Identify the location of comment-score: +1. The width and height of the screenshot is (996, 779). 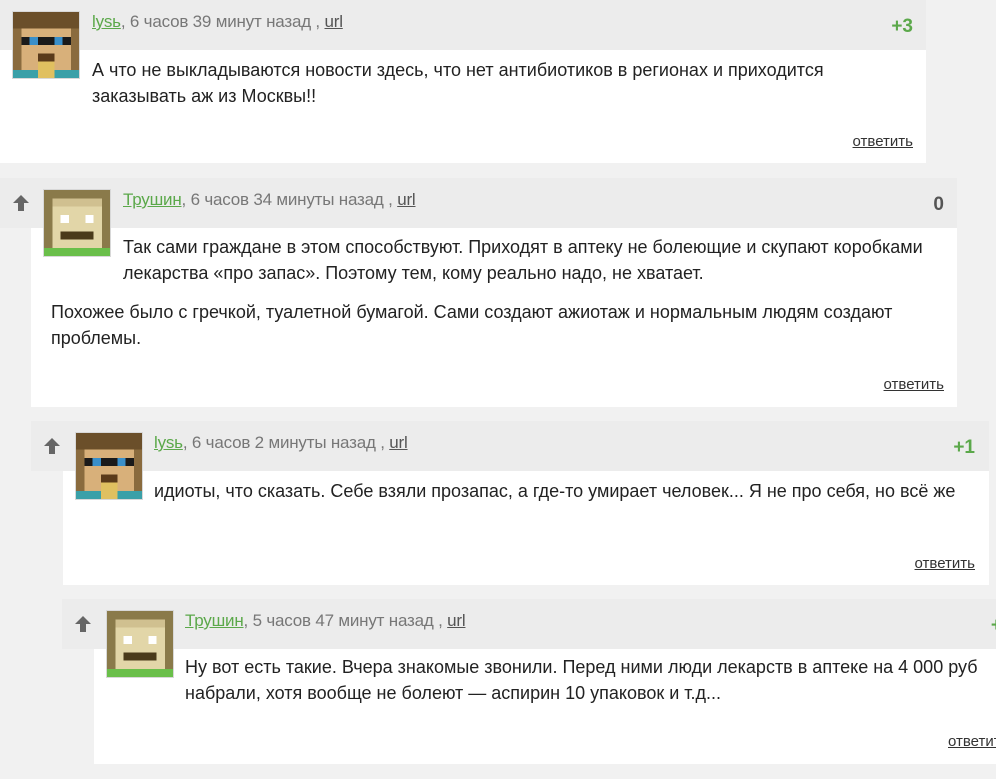
(964, 447).